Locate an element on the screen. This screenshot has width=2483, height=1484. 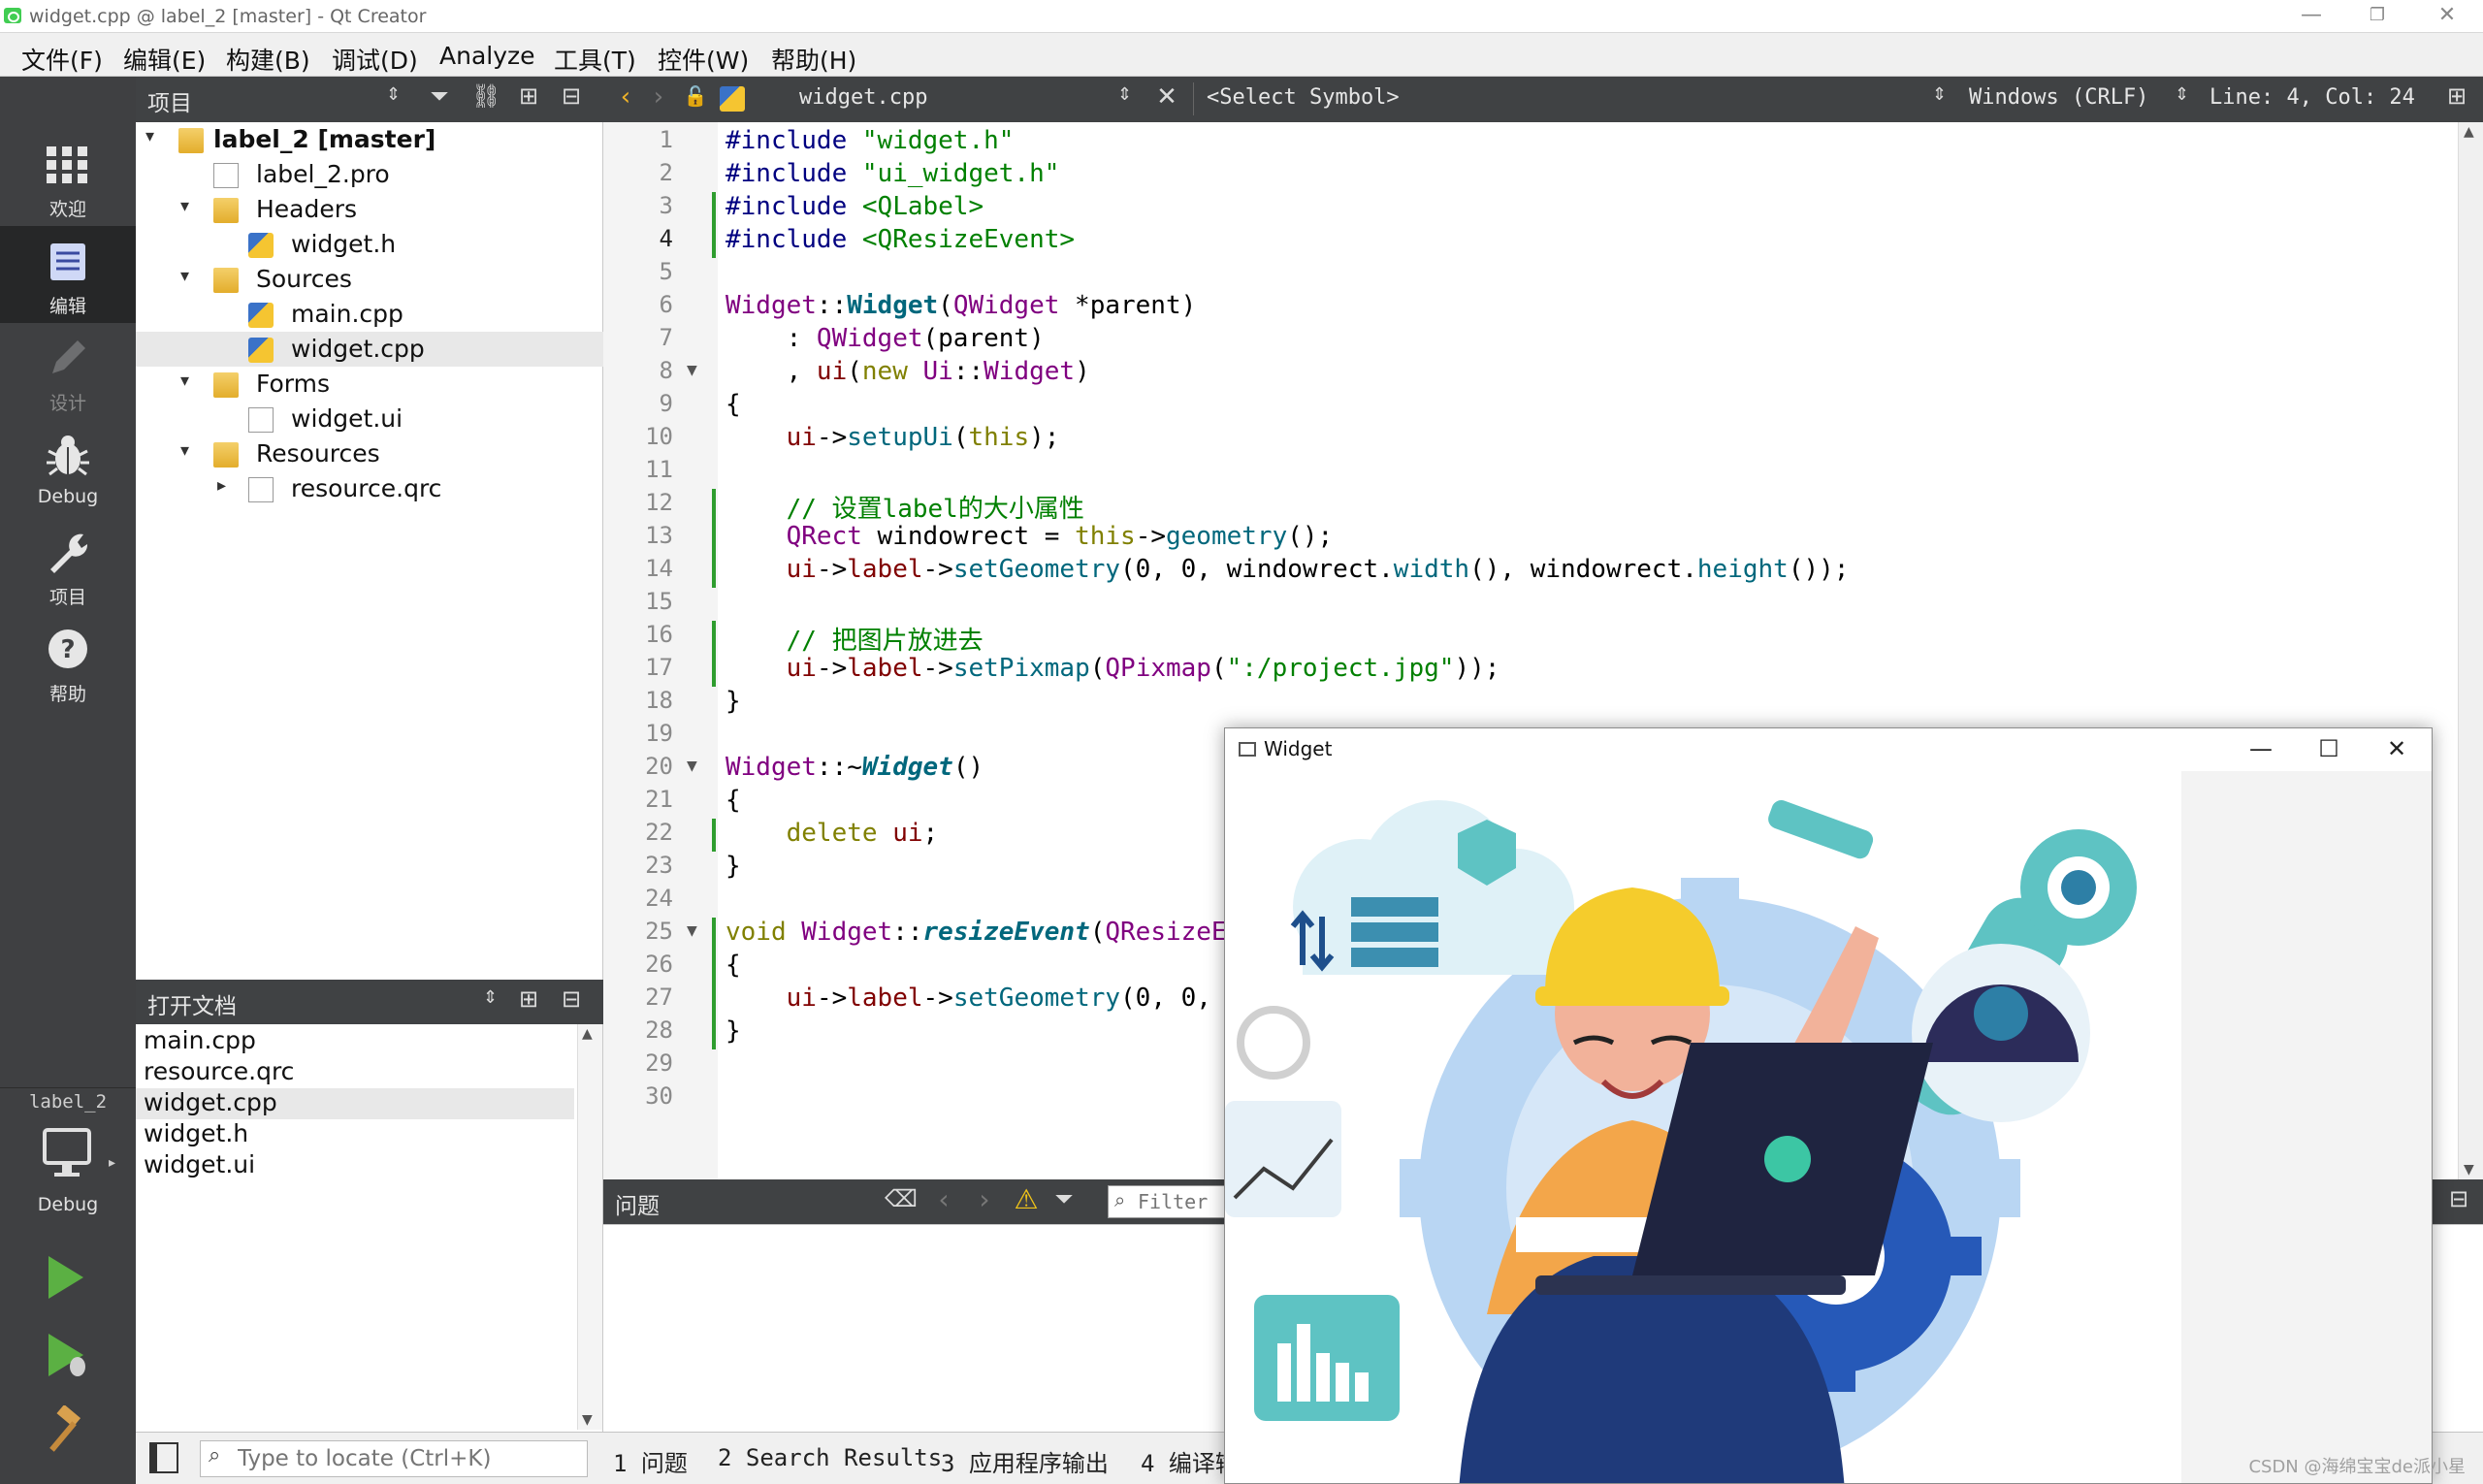
tree-item-widget-cpp: widget.cpp is located at coordinates (370, 349).